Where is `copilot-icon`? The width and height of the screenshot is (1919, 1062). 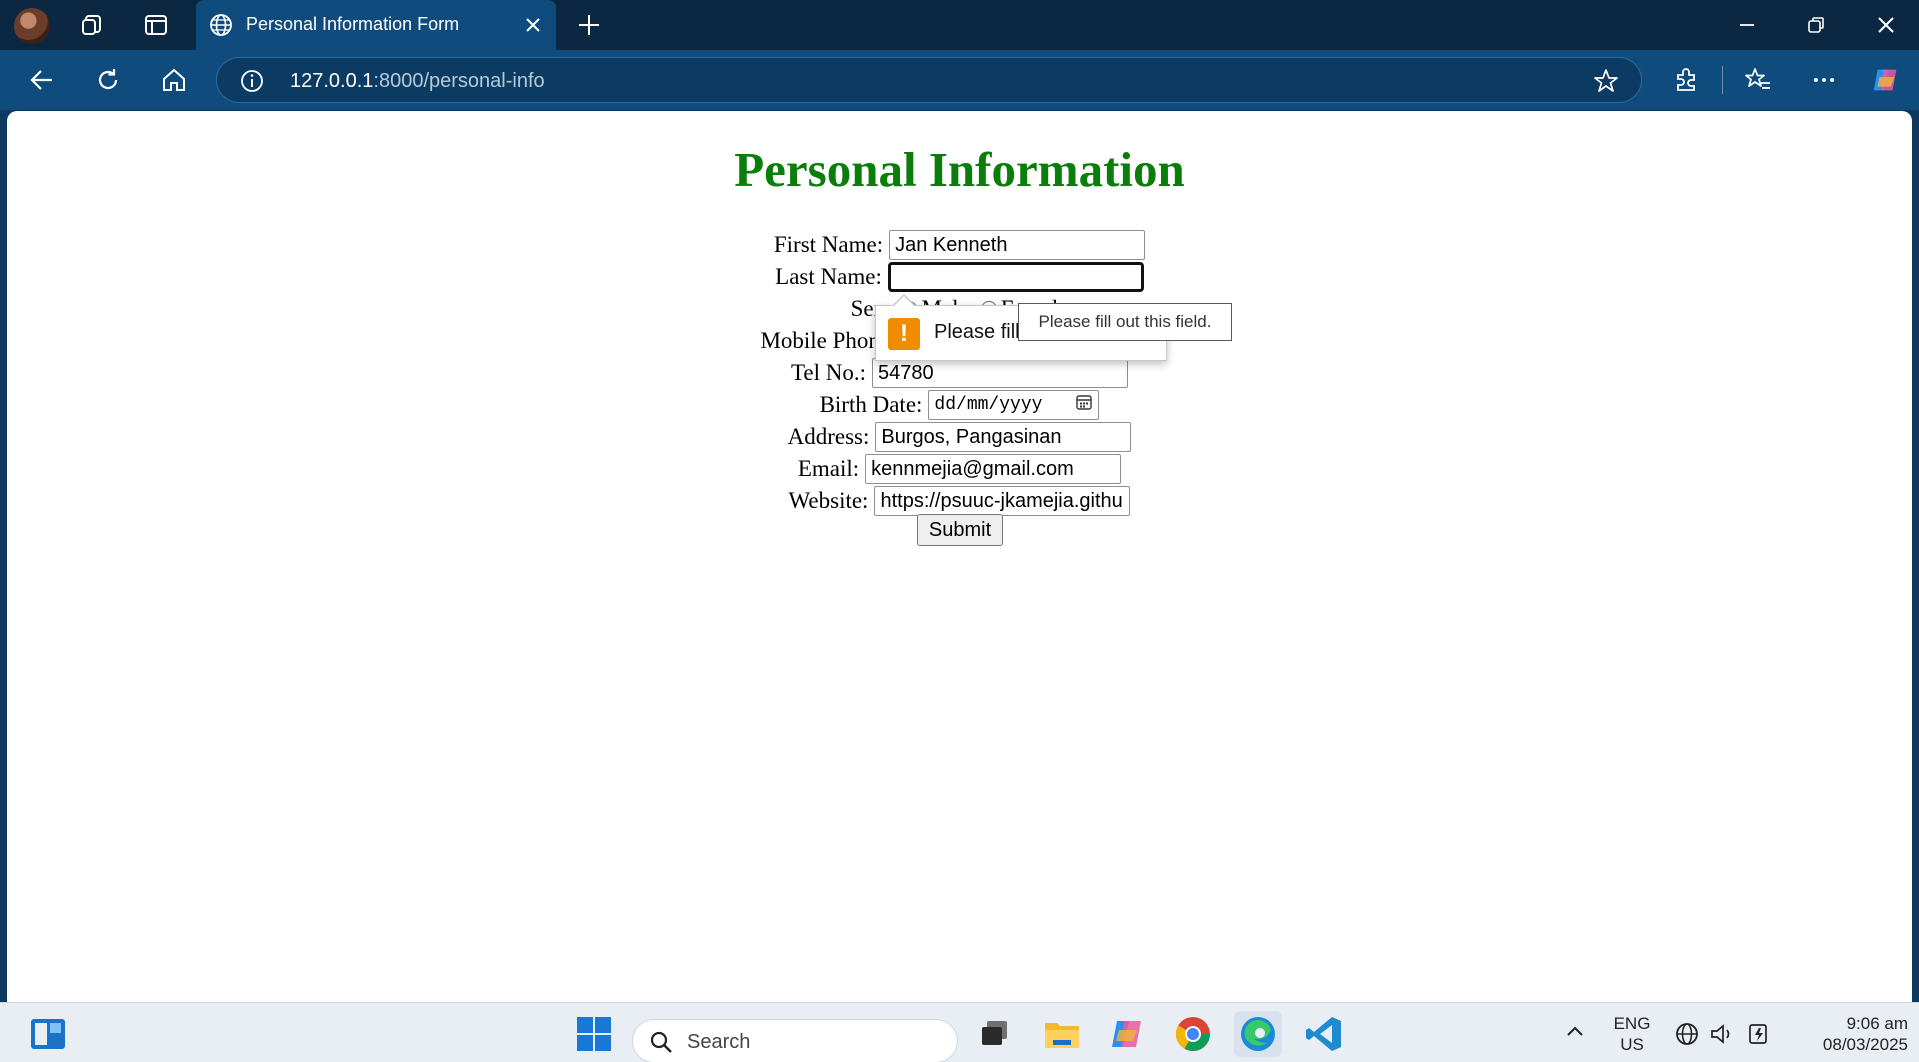
copilot-icon is located at coordinates (1886, 80).